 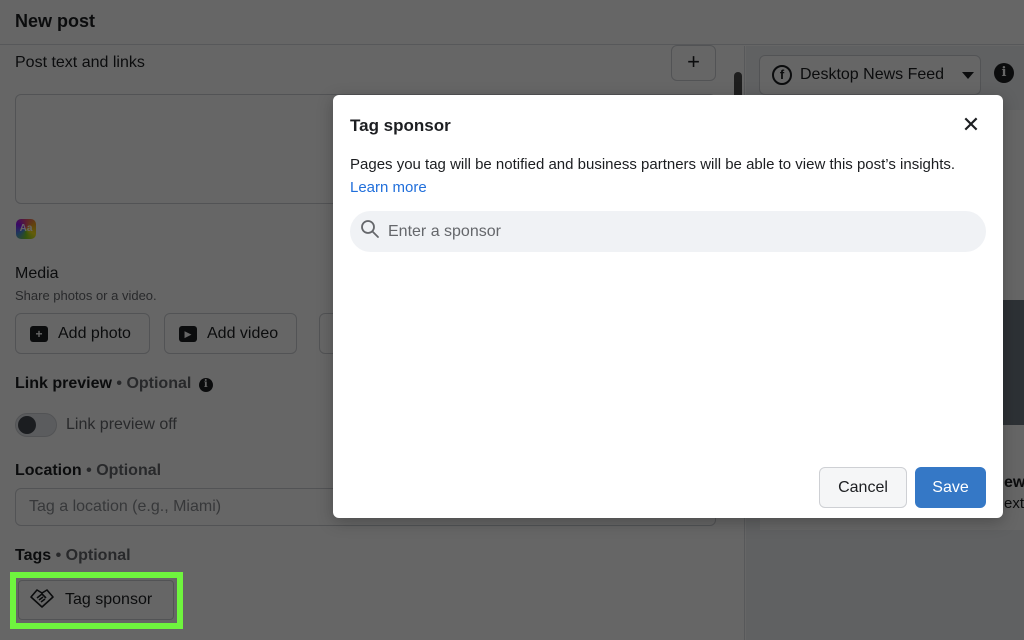 What do you see at coordinates (370, 231) in the screenshot?
I see `search-icon` at bounding box center [370, 231].